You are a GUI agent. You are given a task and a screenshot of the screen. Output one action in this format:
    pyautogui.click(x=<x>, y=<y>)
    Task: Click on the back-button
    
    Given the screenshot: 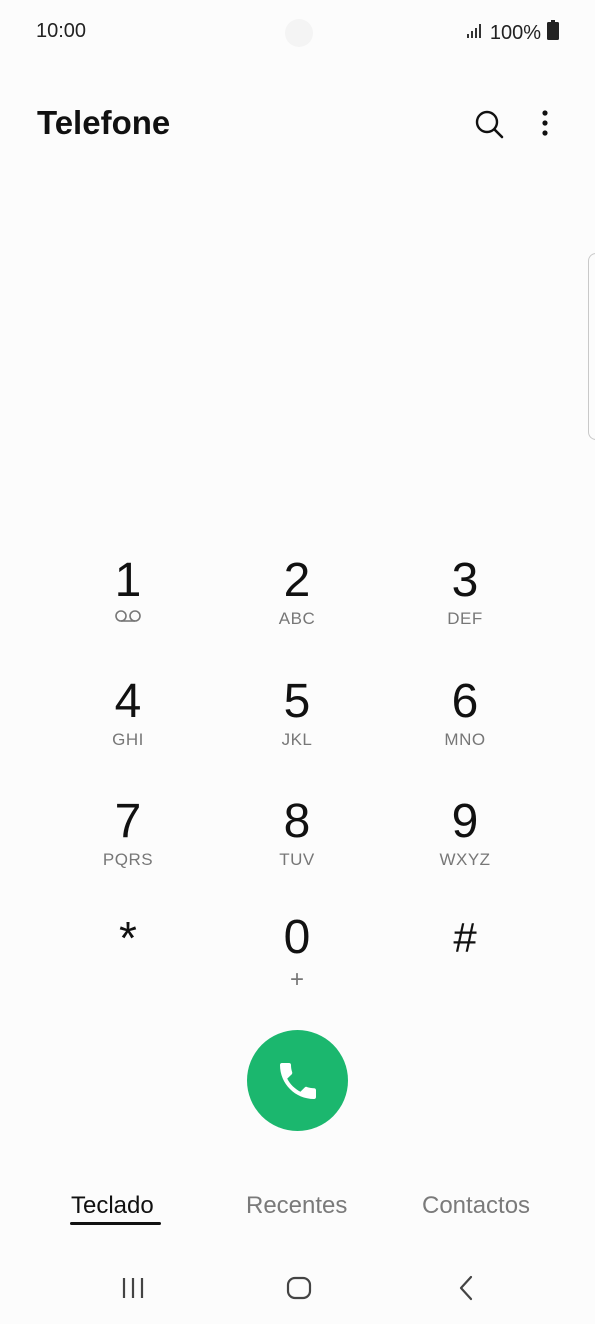 What is the action you would take?
    pyautogui.click(x=466, y=1288)
    